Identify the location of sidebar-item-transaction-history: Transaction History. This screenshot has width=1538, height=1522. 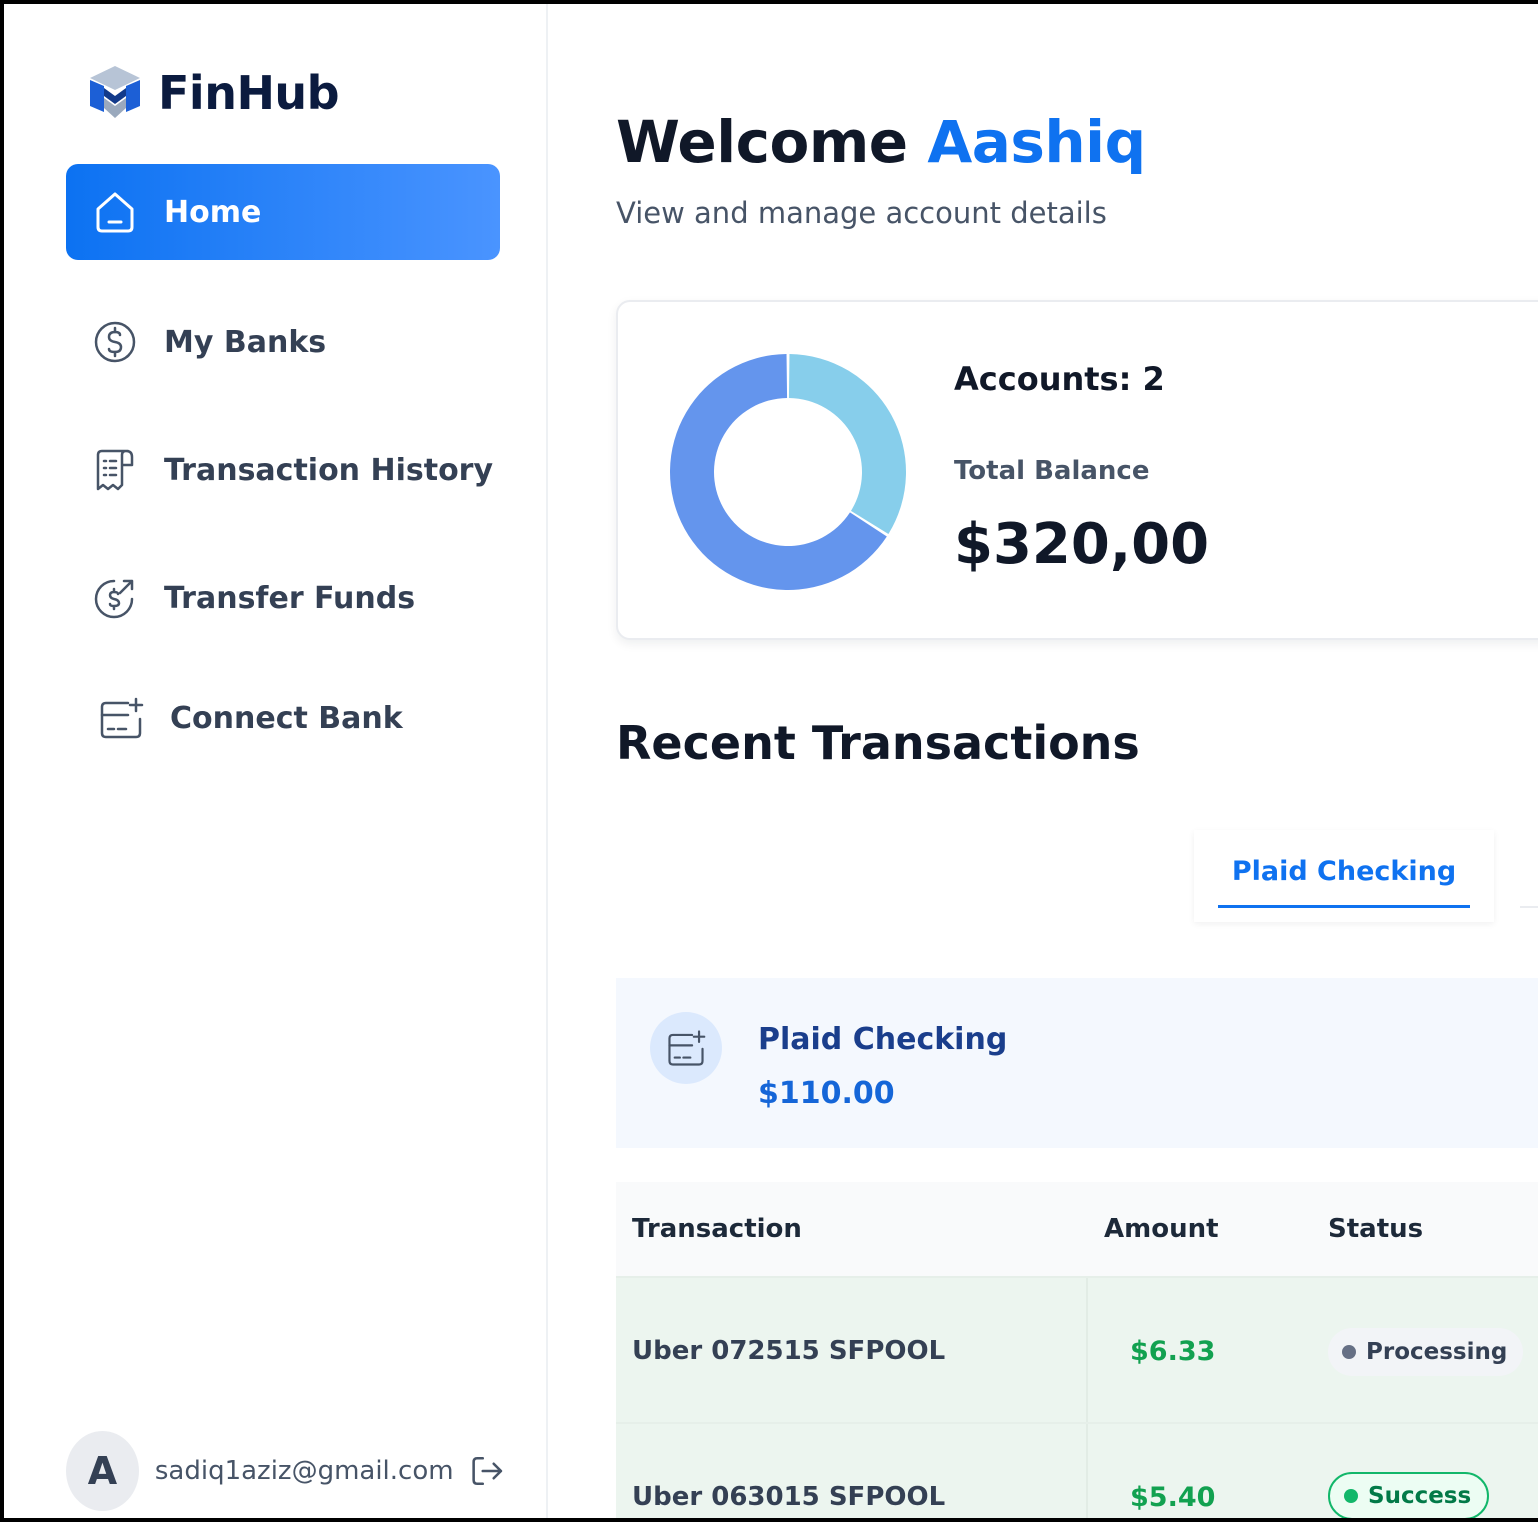
(283, 470).